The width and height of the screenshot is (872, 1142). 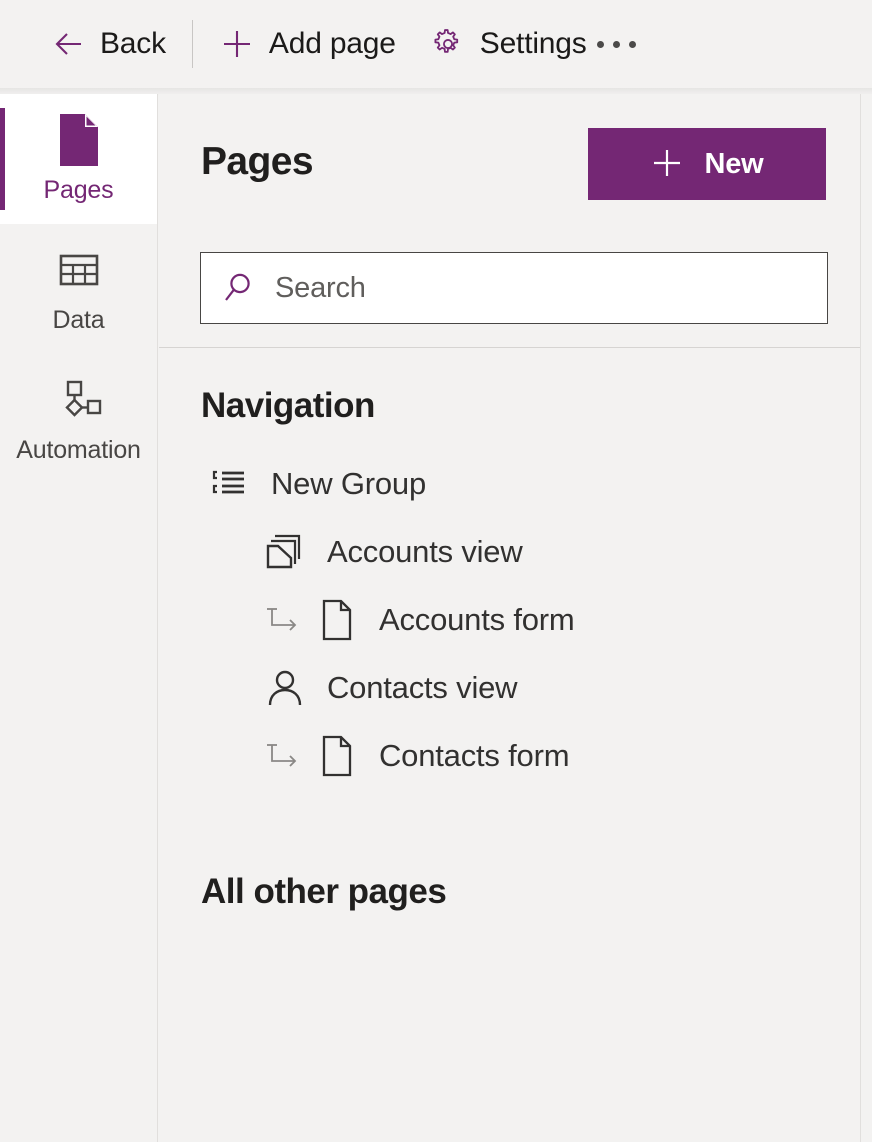 I want to click on settings-button: Settings, so click(x=508, y=44).